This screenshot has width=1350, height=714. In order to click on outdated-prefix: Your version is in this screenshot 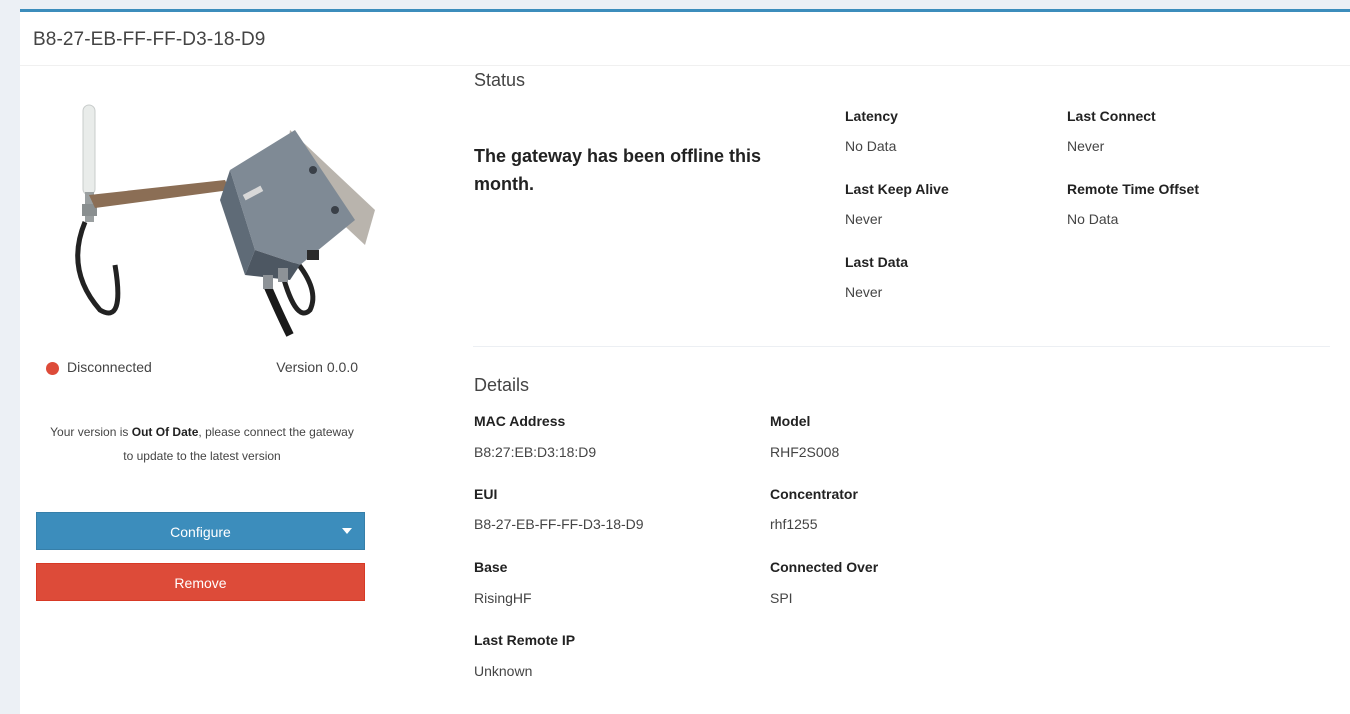, I will do `click(91, 432)`.